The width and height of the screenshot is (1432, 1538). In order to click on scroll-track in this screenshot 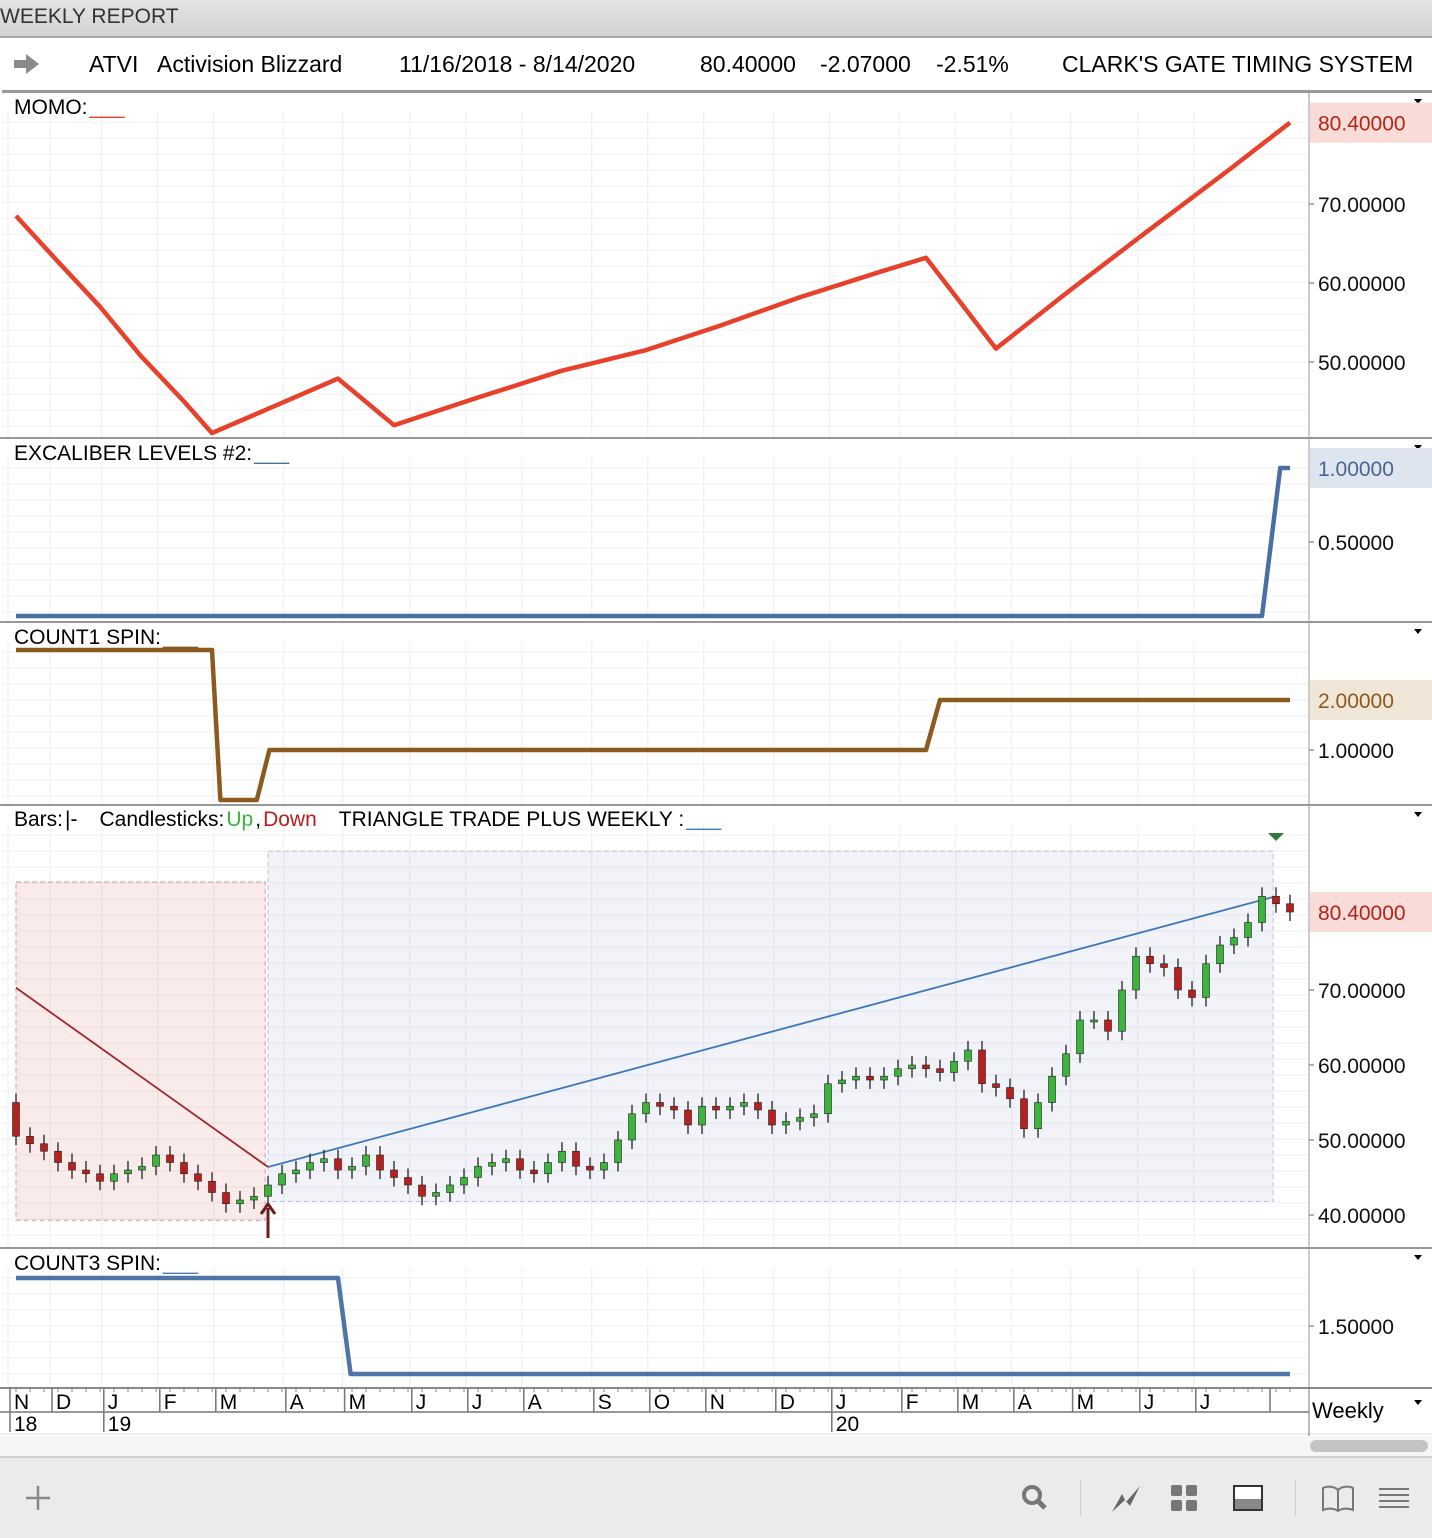, I will do `click(716, 1446)`.